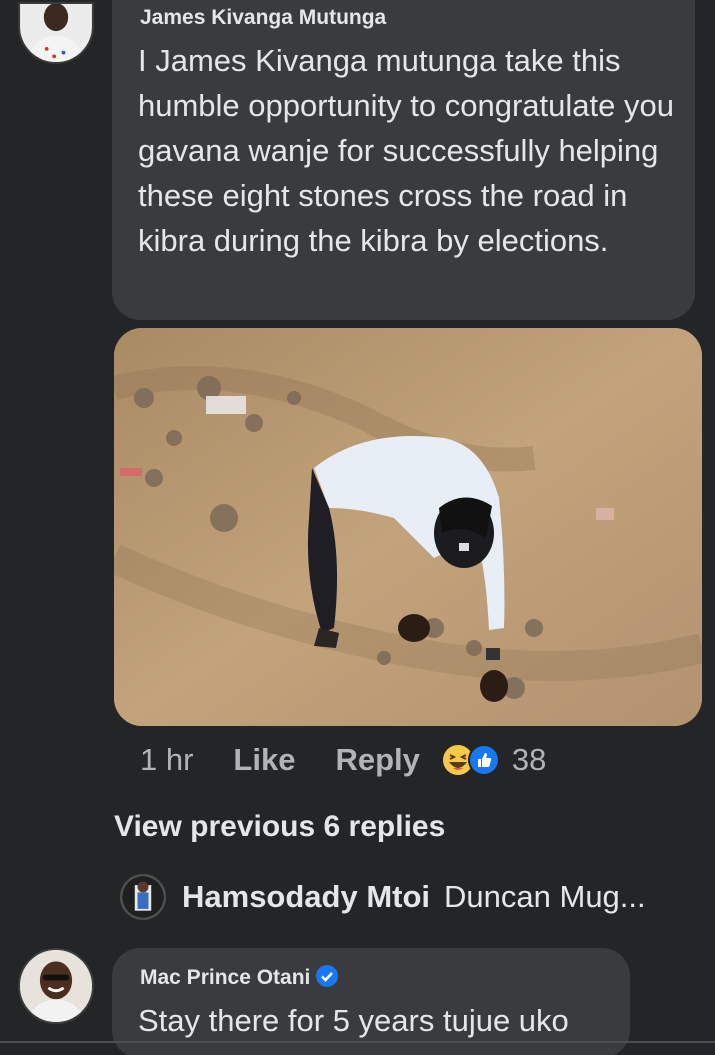  What do you see at coordinates (225, 978) in the screenshot?
I see `comment-author: Mac Prince Otani` at bounding box center [225, 978].